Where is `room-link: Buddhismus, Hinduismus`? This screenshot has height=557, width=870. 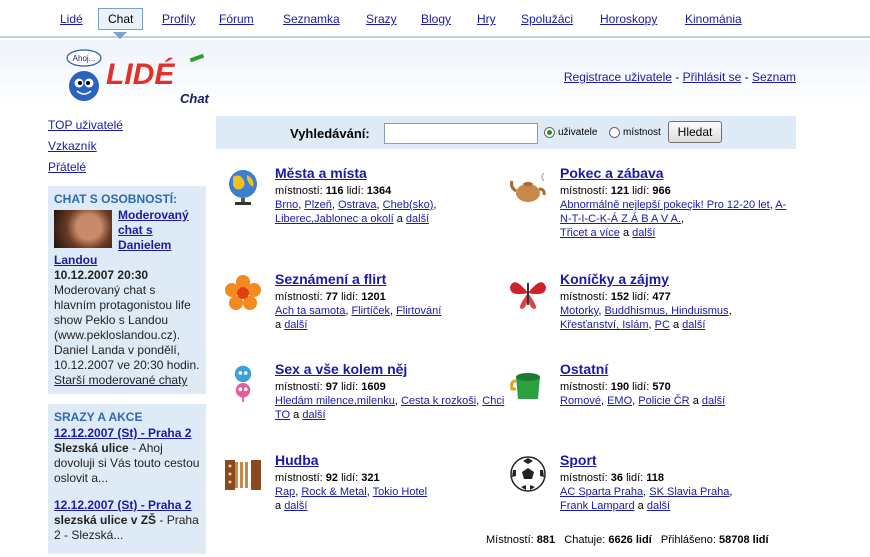 room-link: Buddhismus, Hinduismus is located at coordinates (666, 311).